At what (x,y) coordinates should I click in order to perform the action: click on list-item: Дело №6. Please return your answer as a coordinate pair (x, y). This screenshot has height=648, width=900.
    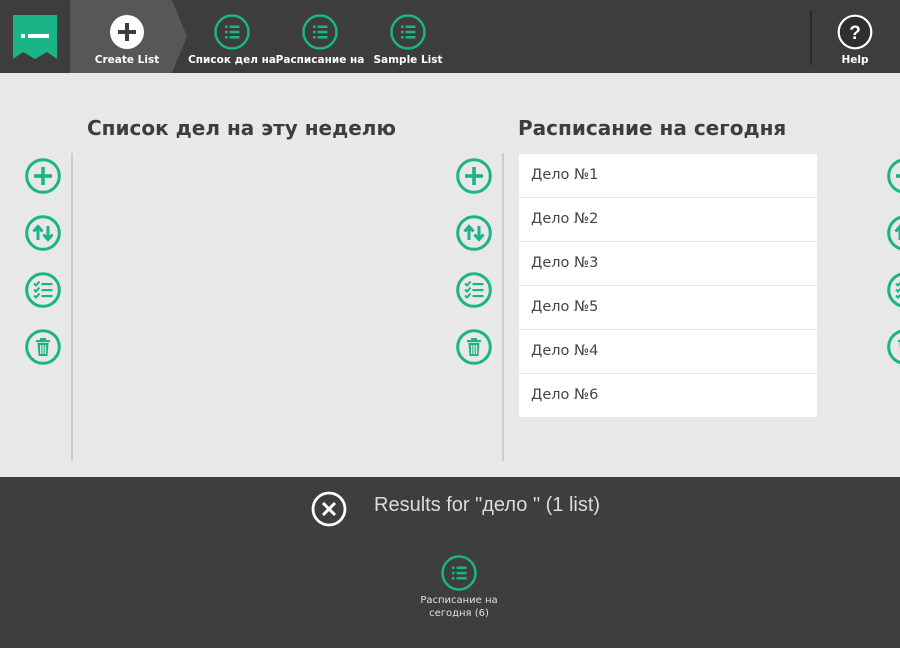
    Looking at the image, I should click on (668, 395).